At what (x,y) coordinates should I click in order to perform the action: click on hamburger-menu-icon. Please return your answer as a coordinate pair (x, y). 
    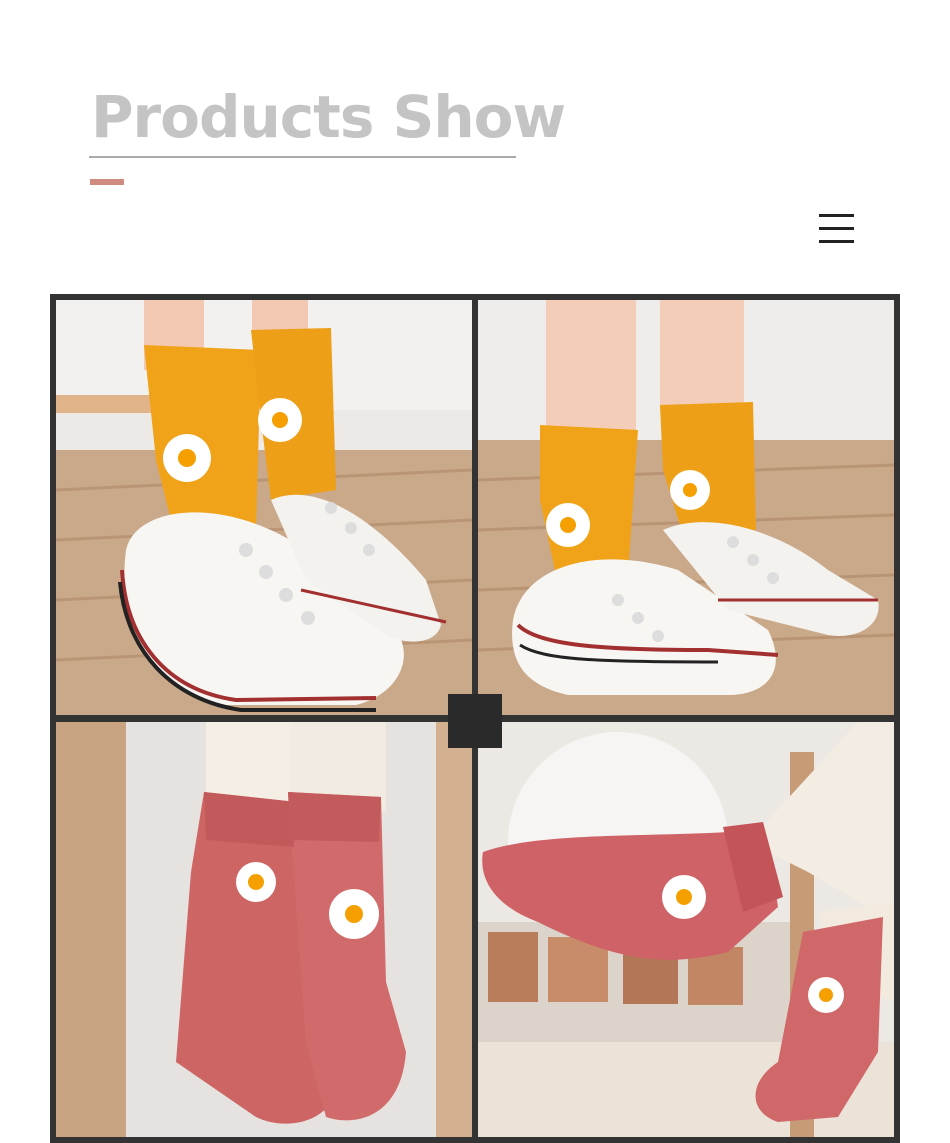
    Looking at the image, I should click on (837, 229).